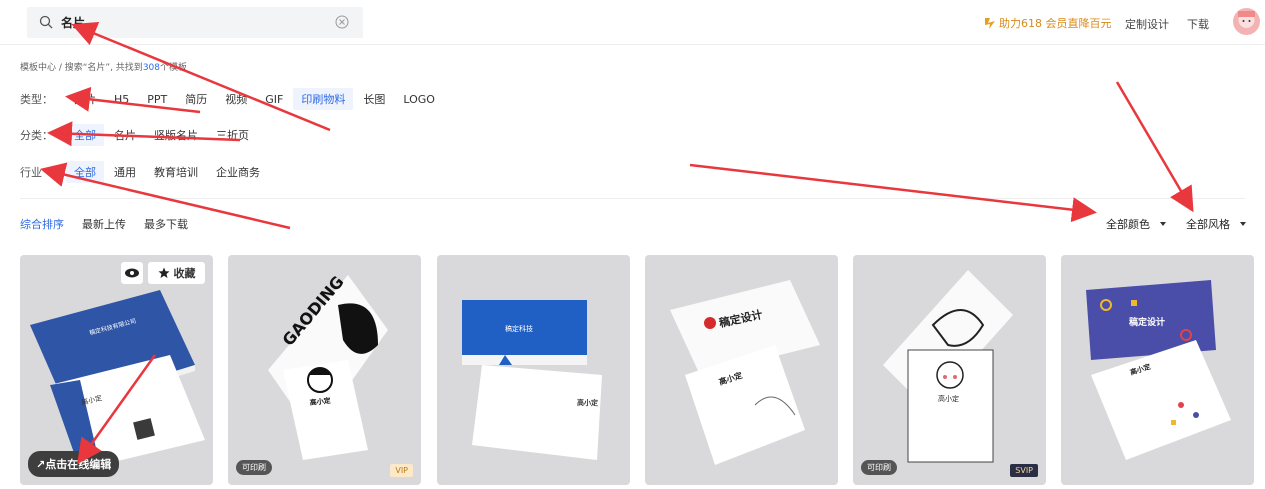 Image resolution: width=1265 pixels, height=489 pixels. Describe the element at coordinates (163, 272) in the screenshot. I see `star-icon` at that location.